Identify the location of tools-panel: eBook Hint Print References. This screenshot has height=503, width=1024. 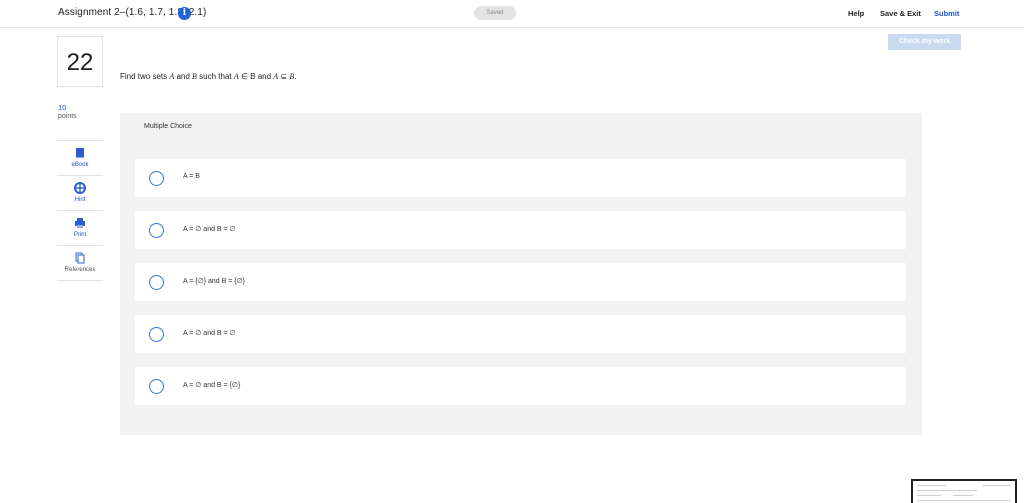
(80, 210).